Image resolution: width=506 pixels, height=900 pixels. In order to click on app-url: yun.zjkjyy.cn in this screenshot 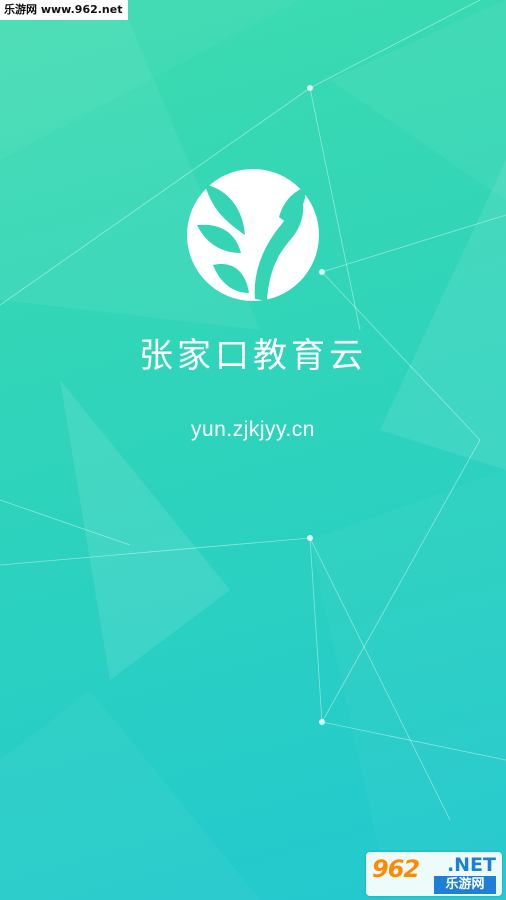, I will do `click(253, 429)`.